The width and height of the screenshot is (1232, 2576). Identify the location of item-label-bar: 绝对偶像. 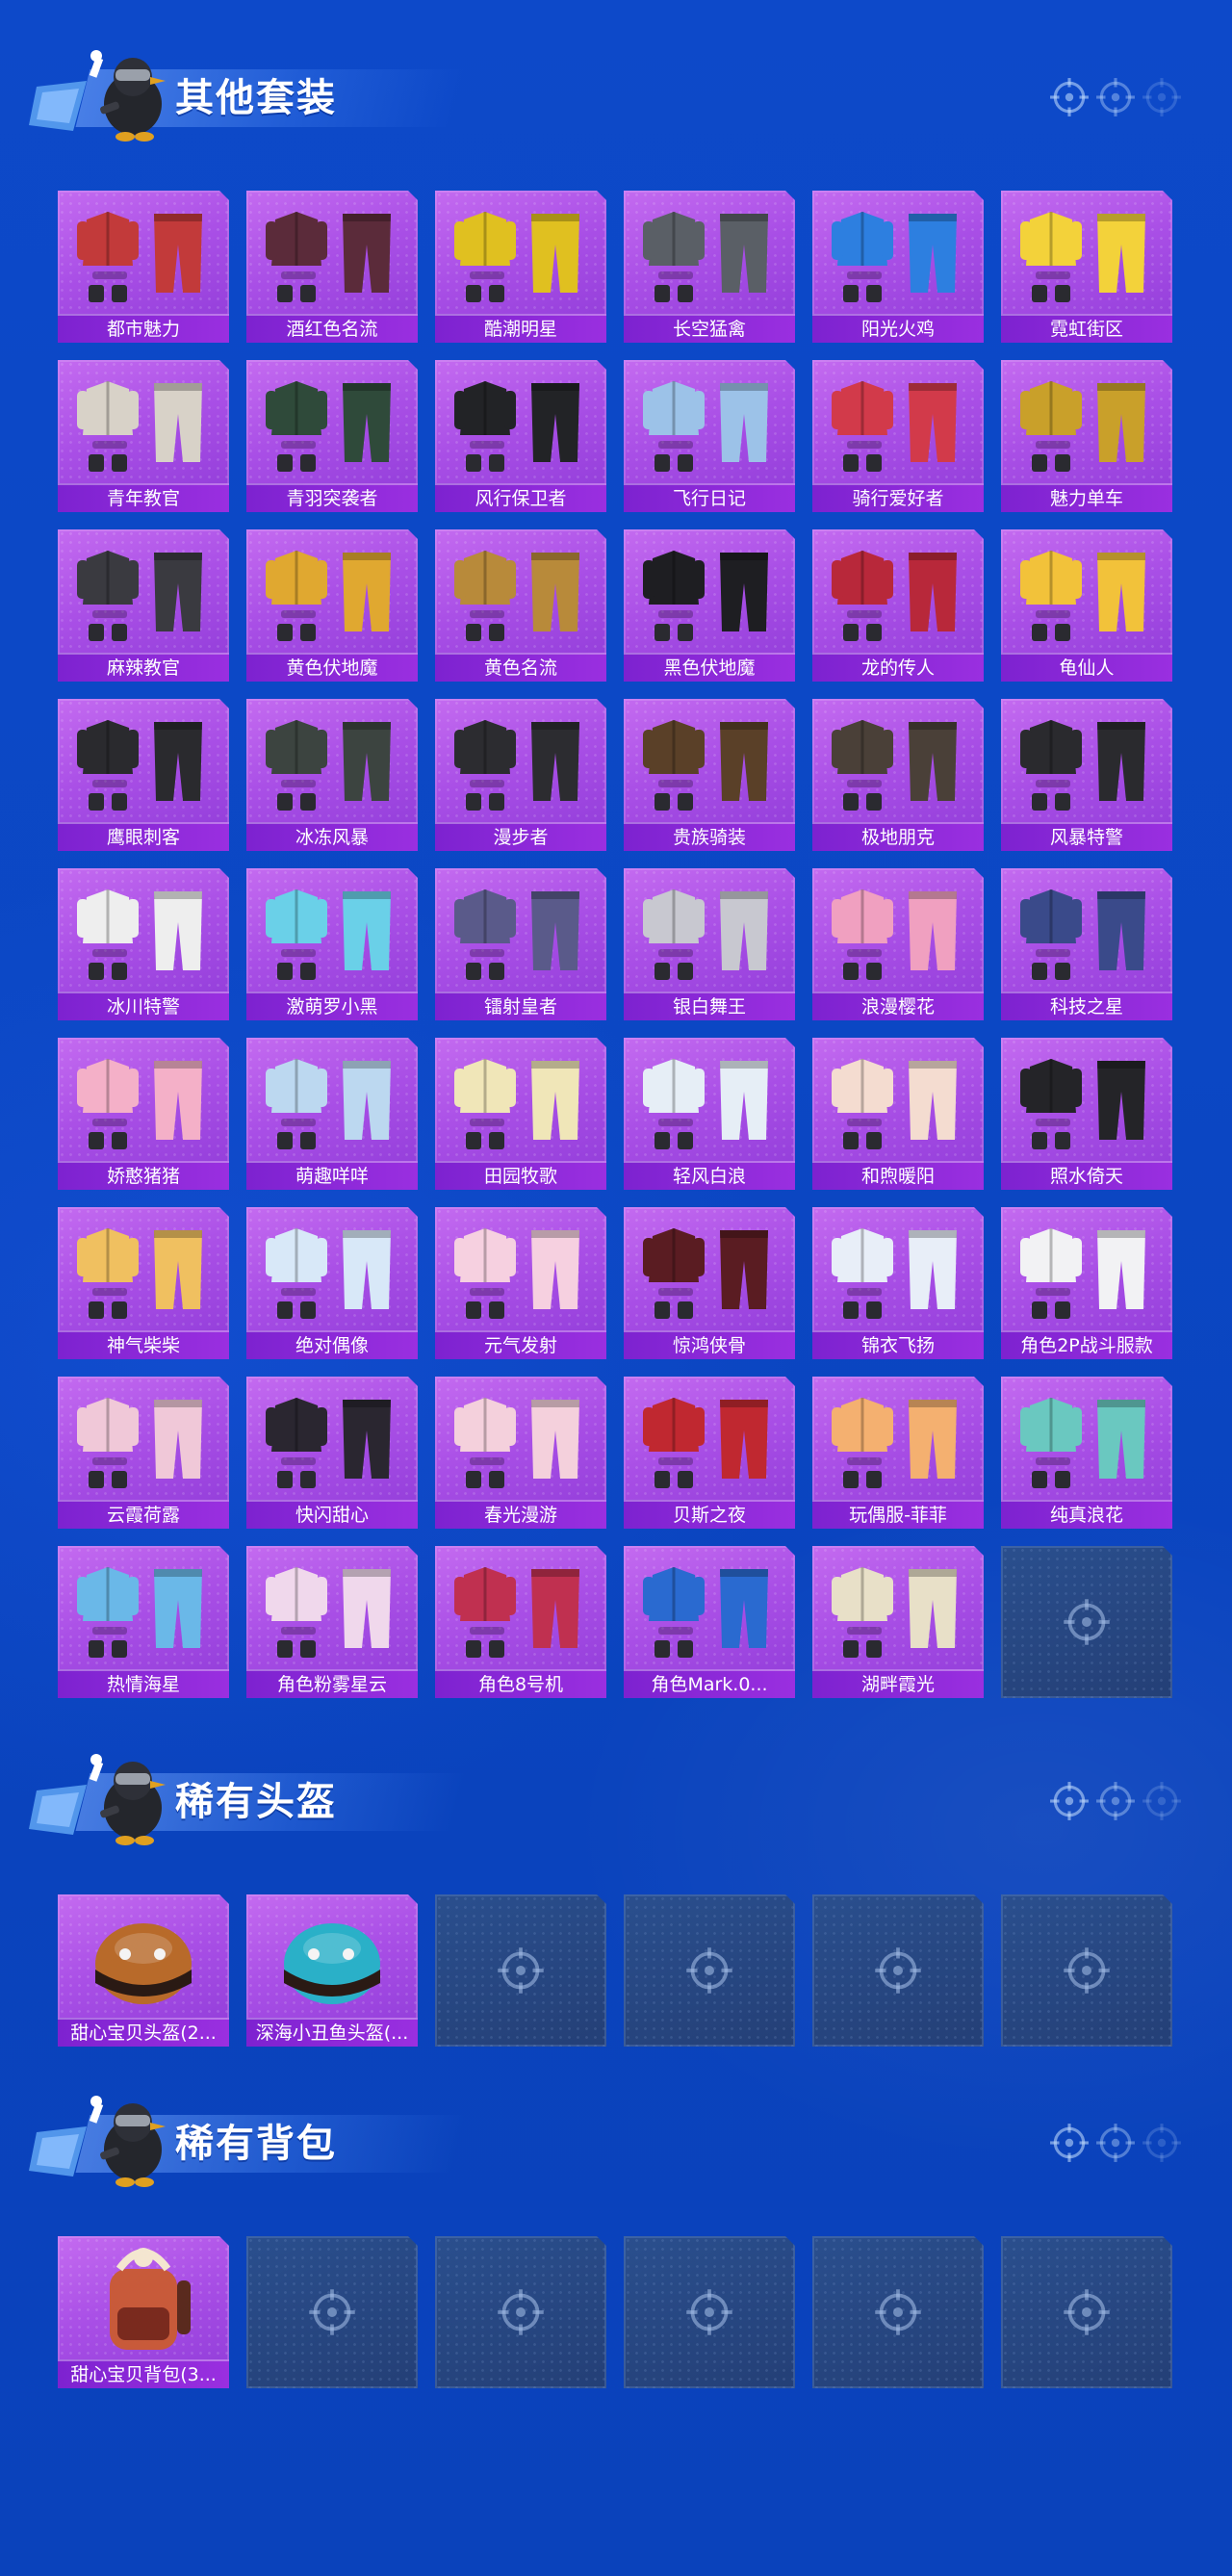
(332, 1344).